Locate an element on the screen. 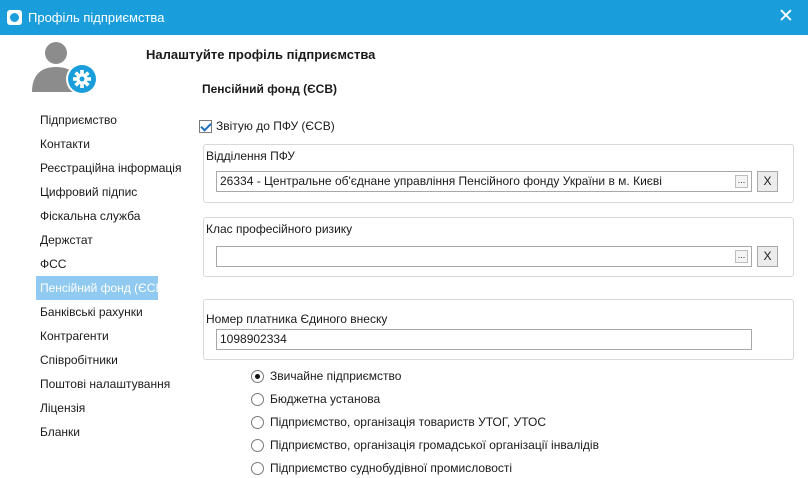 This screenshot has width=808, height=478. sidebar-item-counterparties: Контрагенти is located at coordinates (97, 336).